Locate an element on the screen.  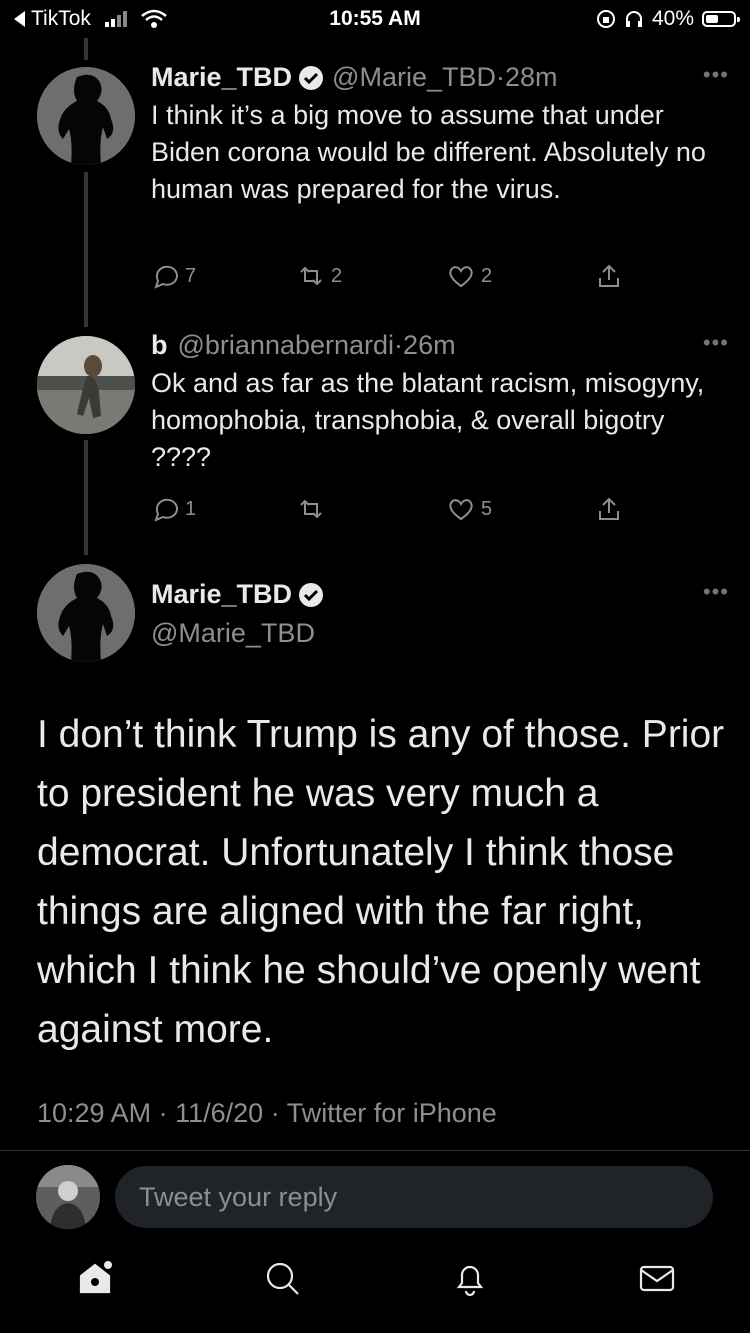
reply-button: 7 is located at coordinates (173, 276).